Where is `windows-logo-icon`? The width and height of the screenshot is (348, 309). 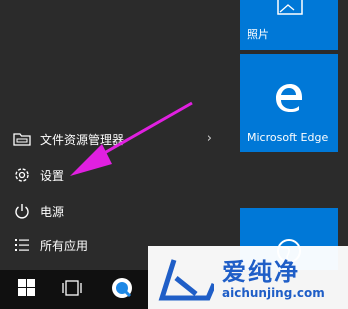 windows-logo-icon is located at coordinates (26, 289).